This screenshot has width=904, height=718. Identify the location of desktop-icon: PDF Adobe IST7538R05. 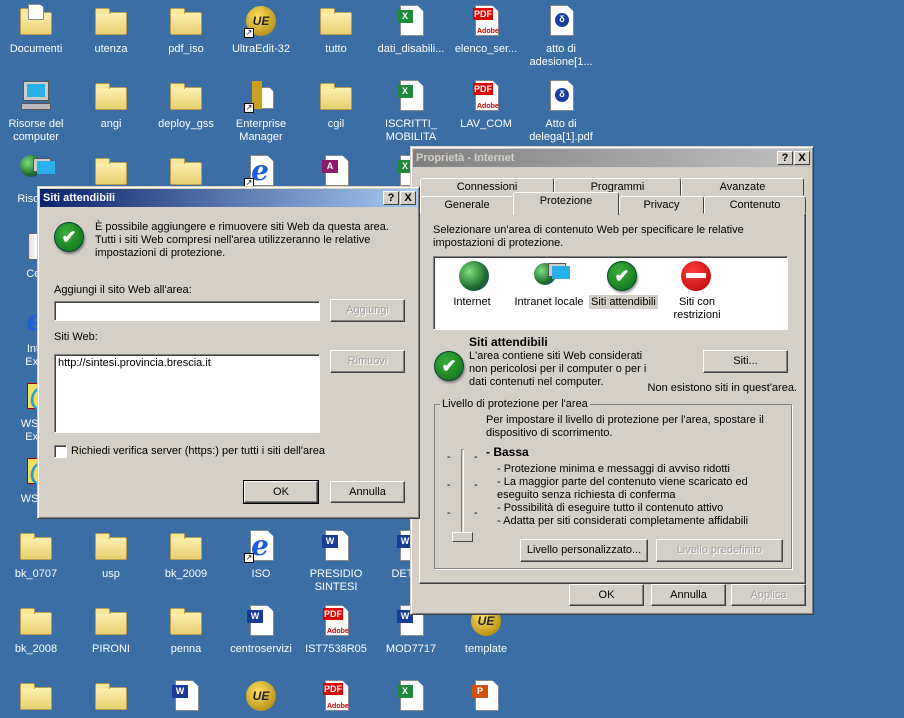
(336, 630).